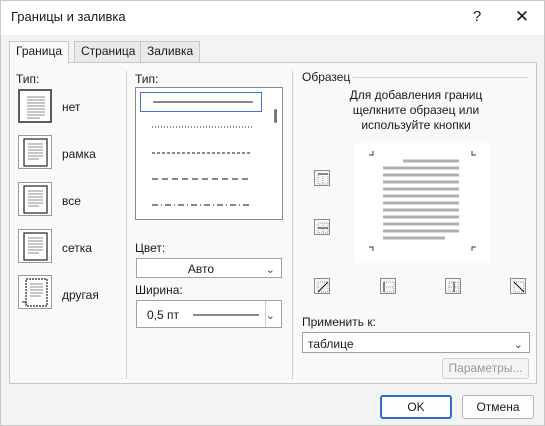  Describe the element at coordinates (79, 154) in the screenshot. I see `setting-box-label: рамка` at that location.